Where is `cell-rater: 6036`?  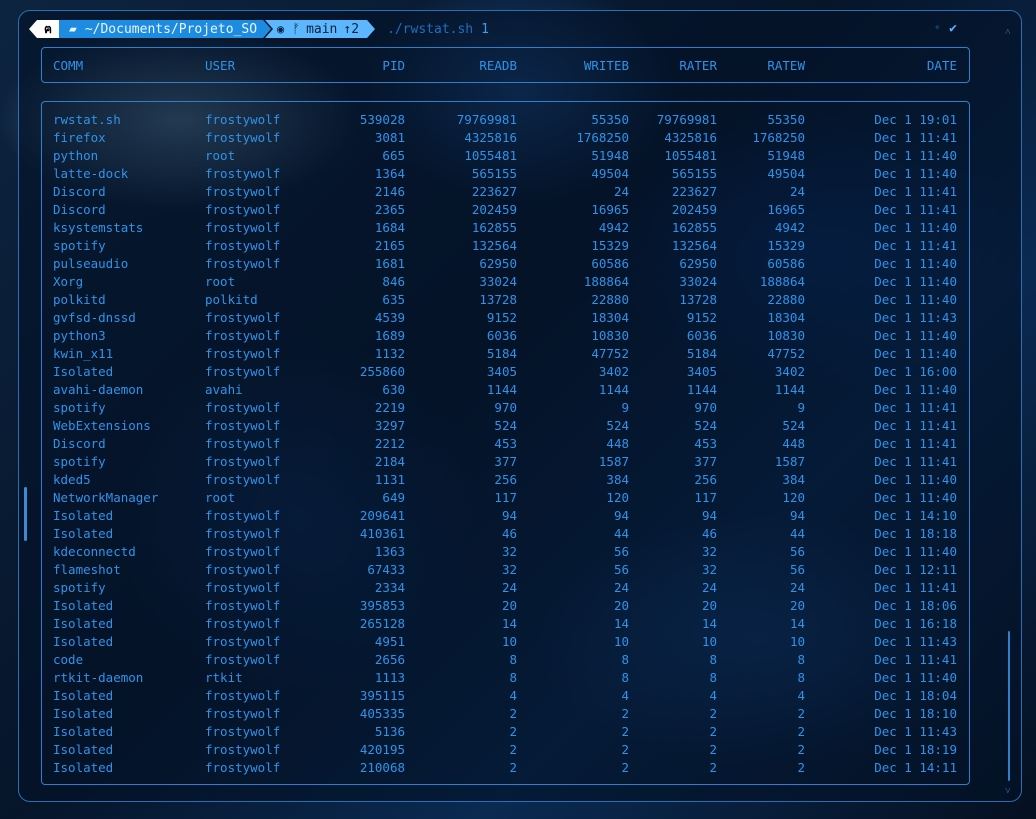
cell-rater: 6036 is located at coordinates (701, 335).